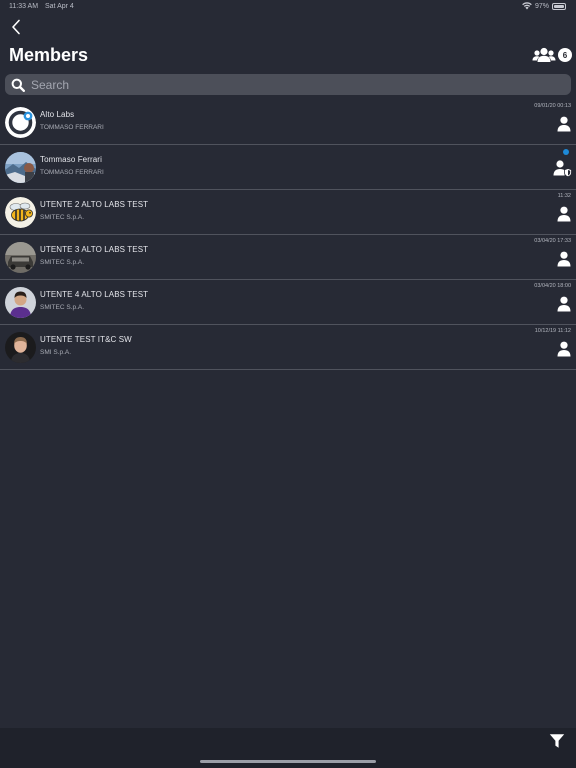  I want to click on users-group-icon, so click(544, 54).